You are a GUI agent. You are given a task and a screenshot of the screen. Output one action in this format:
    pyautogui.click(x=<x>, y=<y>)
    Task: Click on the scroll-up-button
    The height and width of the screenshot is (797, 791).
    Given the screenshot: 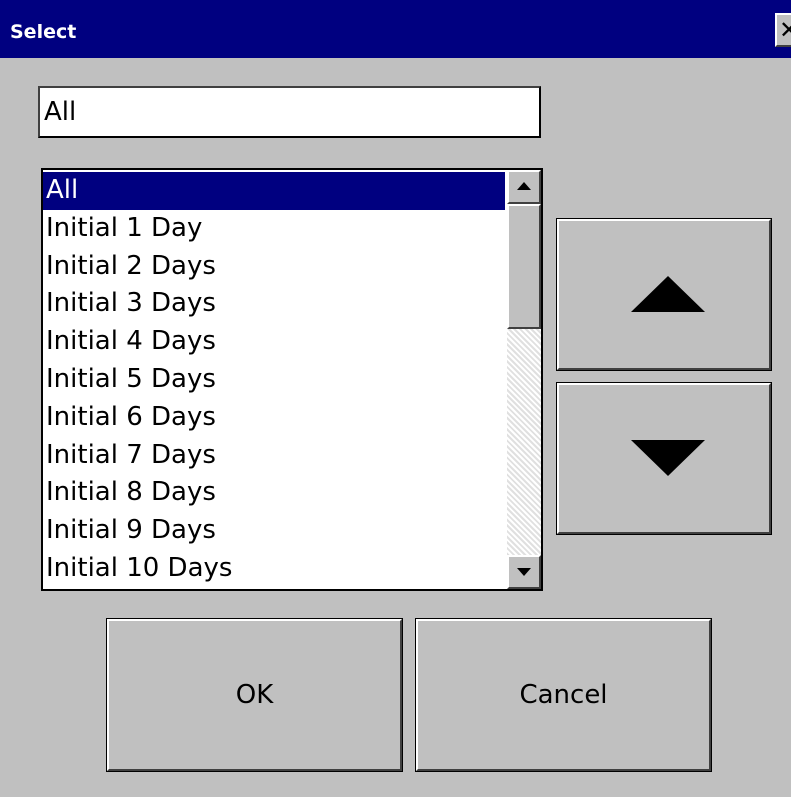 What is the action you would take?
    pyautogui.click(x=524, y=187)
    